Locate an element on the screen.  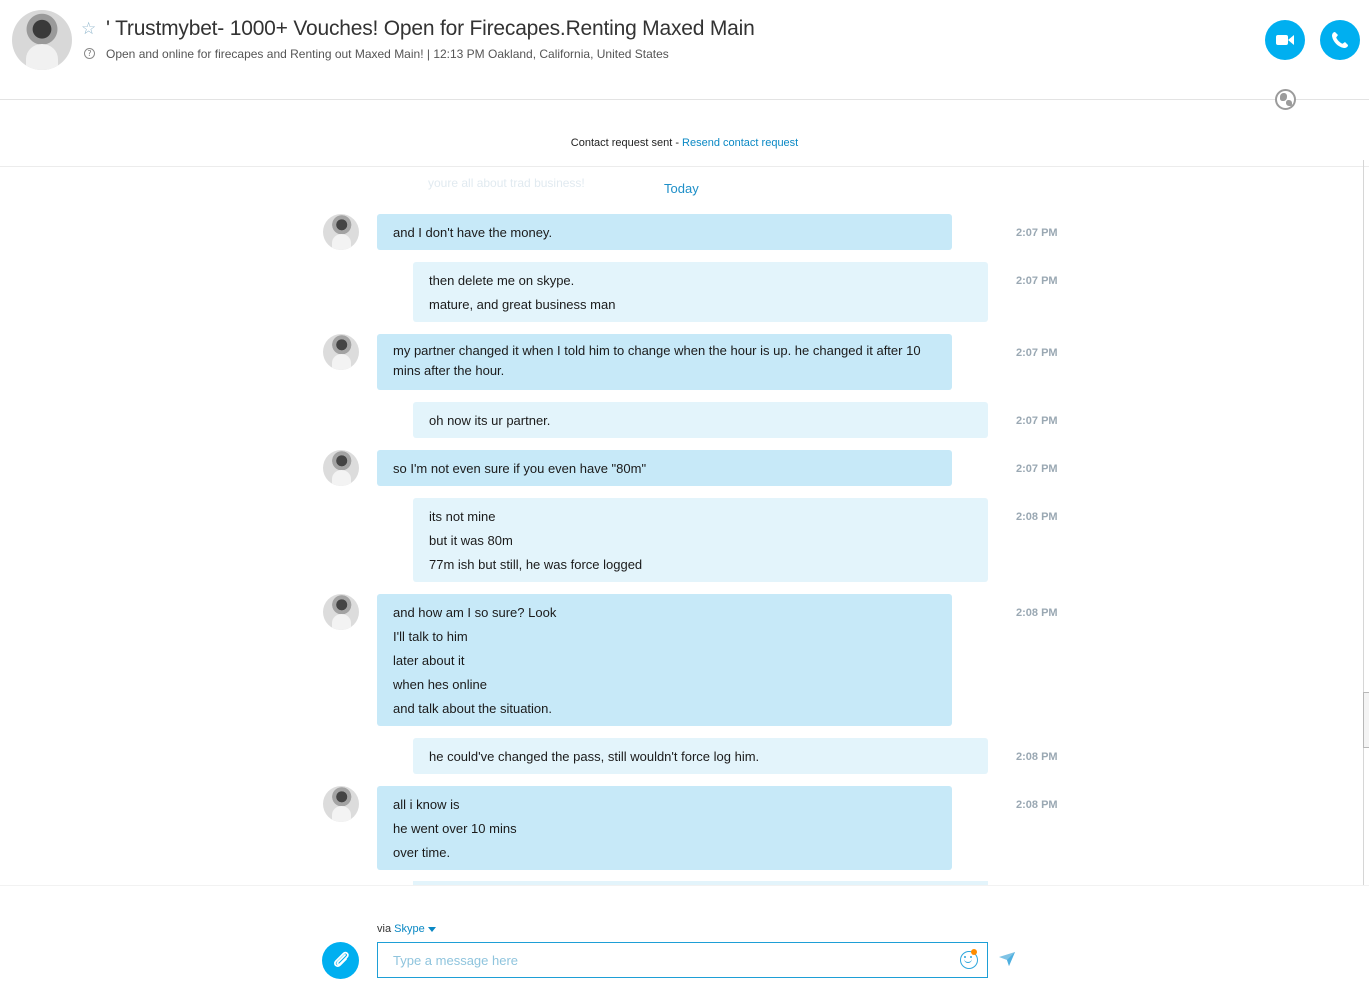
contact-avatar is located at coordinates (42, 40).